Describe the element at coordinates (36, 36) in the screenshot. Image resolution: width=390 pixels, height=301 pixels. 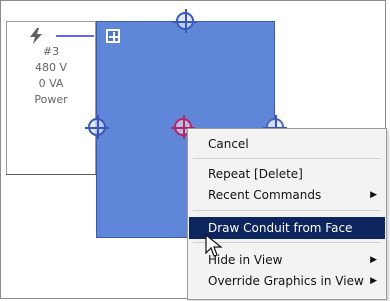
I see `lightning-icon` at that location.